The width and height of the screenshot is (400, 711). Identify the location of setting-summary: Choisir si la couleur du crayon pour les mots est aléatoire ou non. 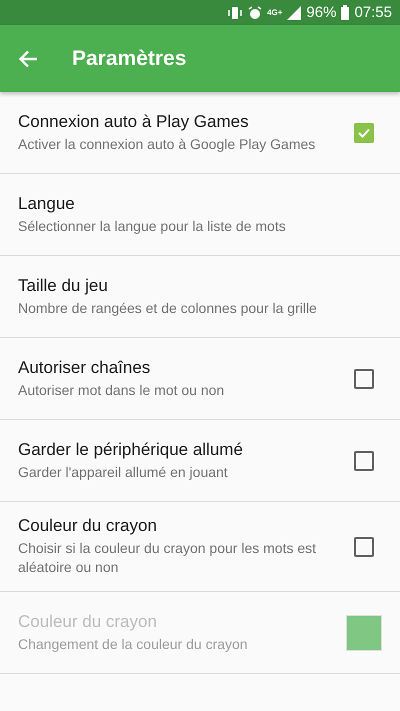
(168, 558).